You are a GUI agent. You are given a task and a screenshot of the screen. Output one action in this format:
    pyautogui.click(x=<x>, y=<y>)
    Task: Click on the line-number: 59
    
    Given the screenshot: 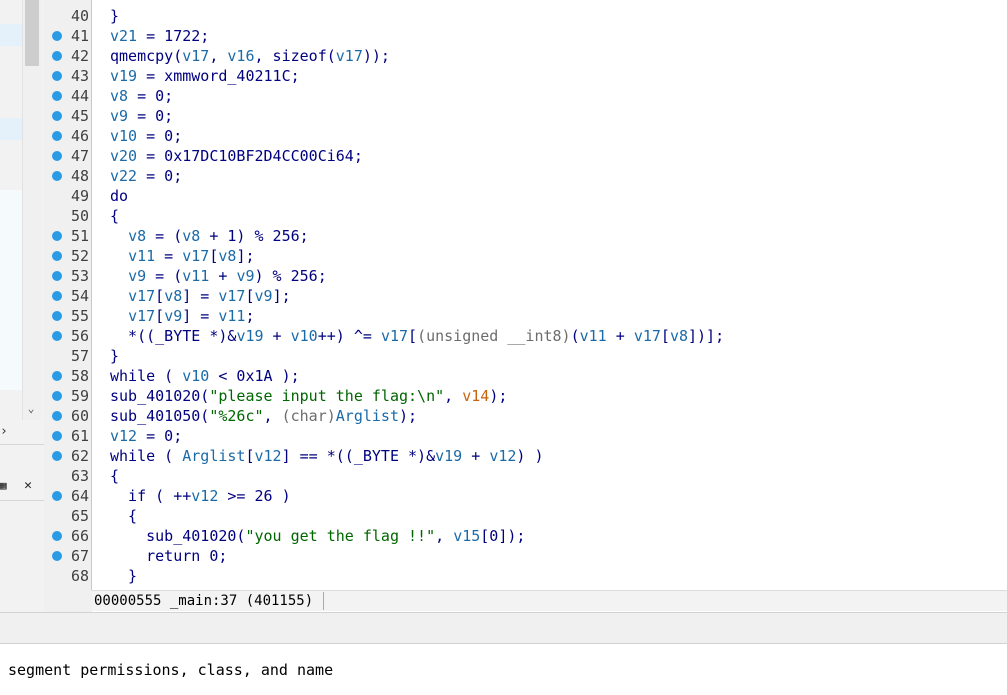 What is the action you would take?
    pyautogui.click(x=79, y=396)
    